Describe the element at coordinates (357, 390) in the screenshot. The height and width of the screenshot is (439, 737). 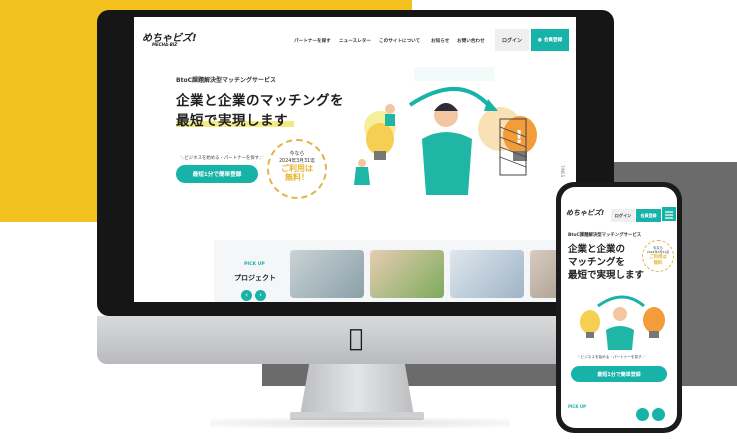
I see `imac-stand` at that location.